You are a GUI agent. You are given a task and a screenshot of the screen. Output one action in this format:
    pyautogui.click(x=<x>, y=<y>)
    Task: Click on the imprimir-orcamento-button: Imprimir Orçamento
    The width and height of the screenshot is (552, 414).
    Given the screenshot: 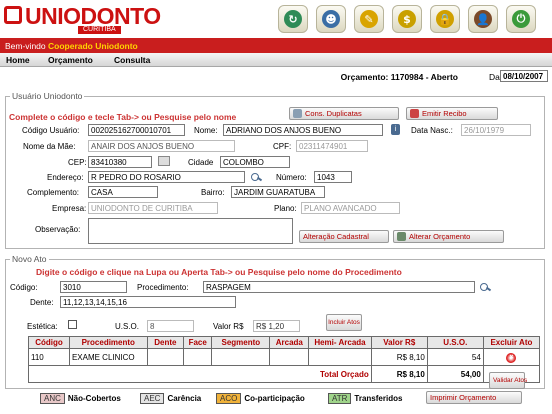 What is the action you would take?
    pyautogui.click(x=474, y=397)
    